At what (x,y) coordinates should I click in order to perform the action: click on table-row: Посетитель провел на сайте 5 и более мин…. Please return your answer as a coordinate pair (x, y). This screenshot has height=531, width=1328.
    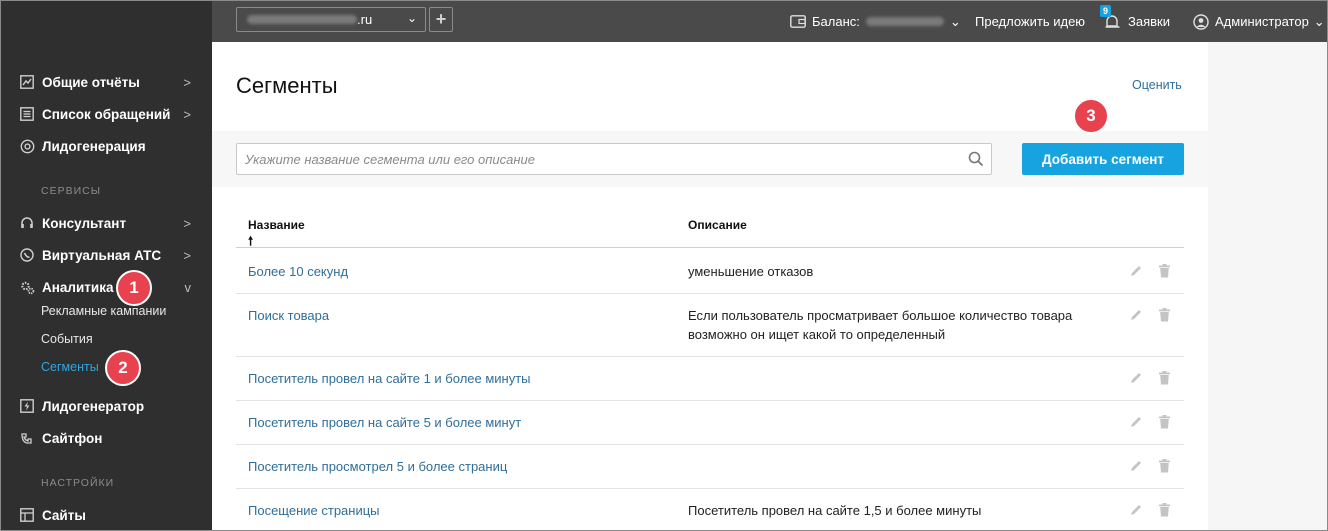
    Looking at the image, I should click on (710, 423).